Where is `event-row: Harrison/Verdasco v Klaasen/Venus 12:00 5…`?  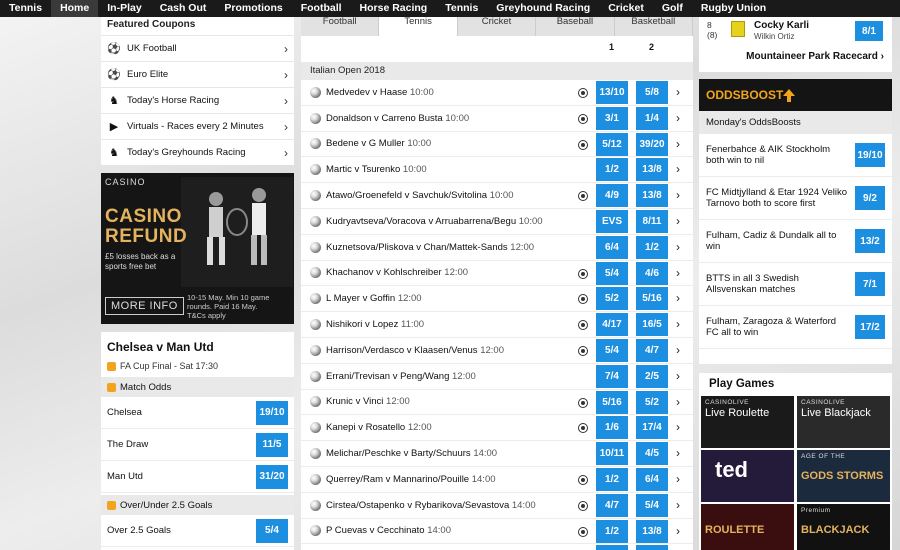
event-row: Harrison/Verdasco v Klaasen/Venus 12:00 5… is located at coordinates (497, 351).